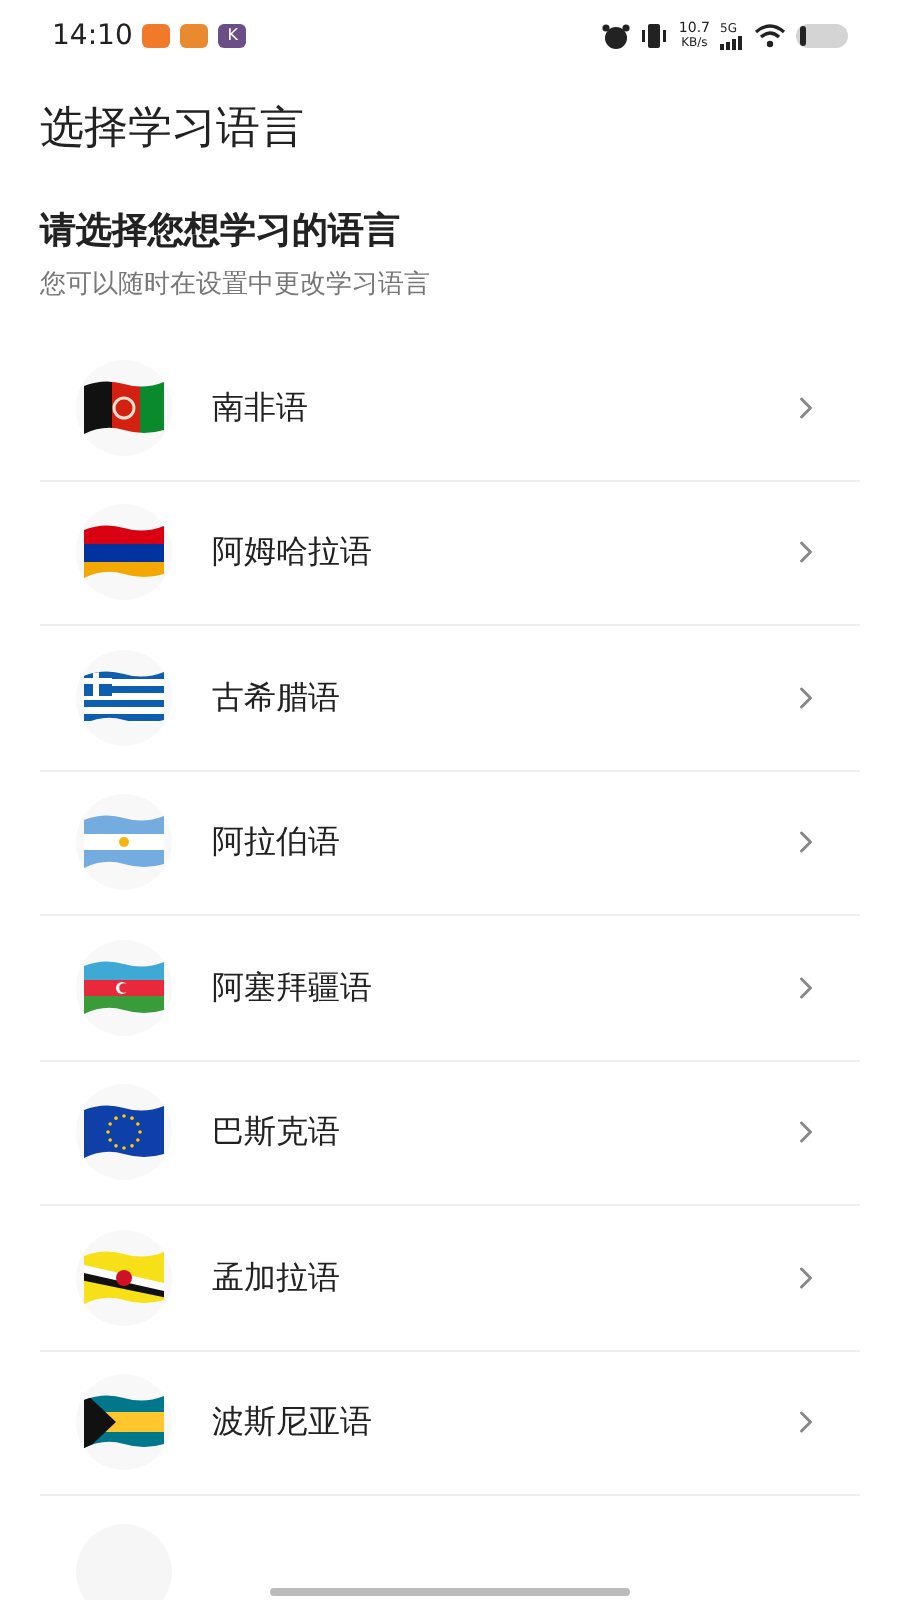 This screenshot has height=1600, width=900. What do you see at coordinates (450, 843) in the screenshot?
I see `language-item: 阿拉伯语` at bounding box center [450, 843].